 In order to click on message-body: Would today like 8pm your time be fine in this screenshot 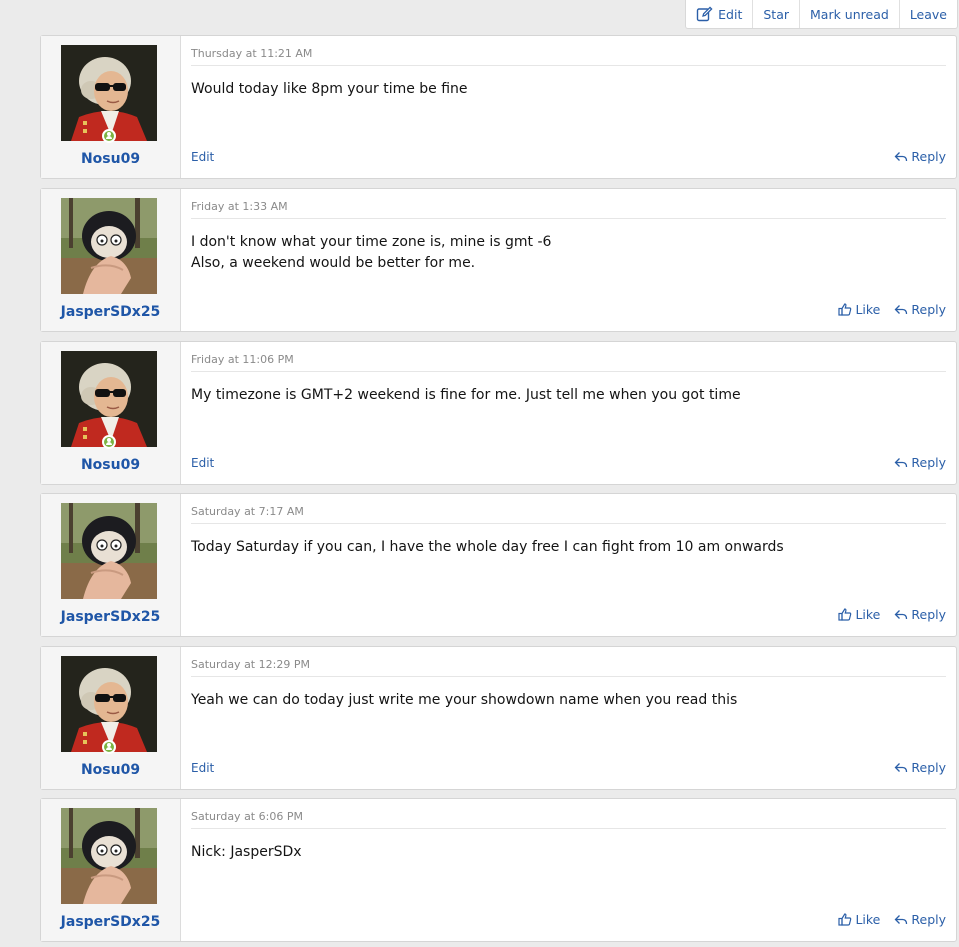, I will do `click(329, 89)`.